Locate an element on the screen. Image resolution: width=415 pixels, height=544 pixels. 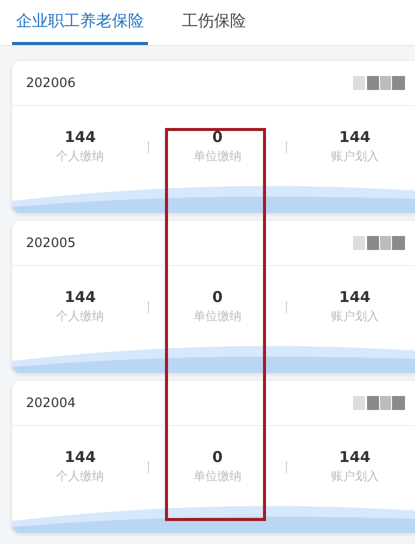
period-label: 202004 is located at coordinates (51, 403).